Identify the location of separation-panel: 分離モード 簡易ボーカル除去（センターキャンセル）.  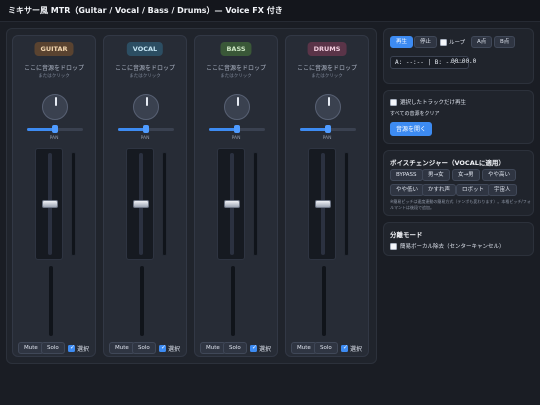
(458, 239).